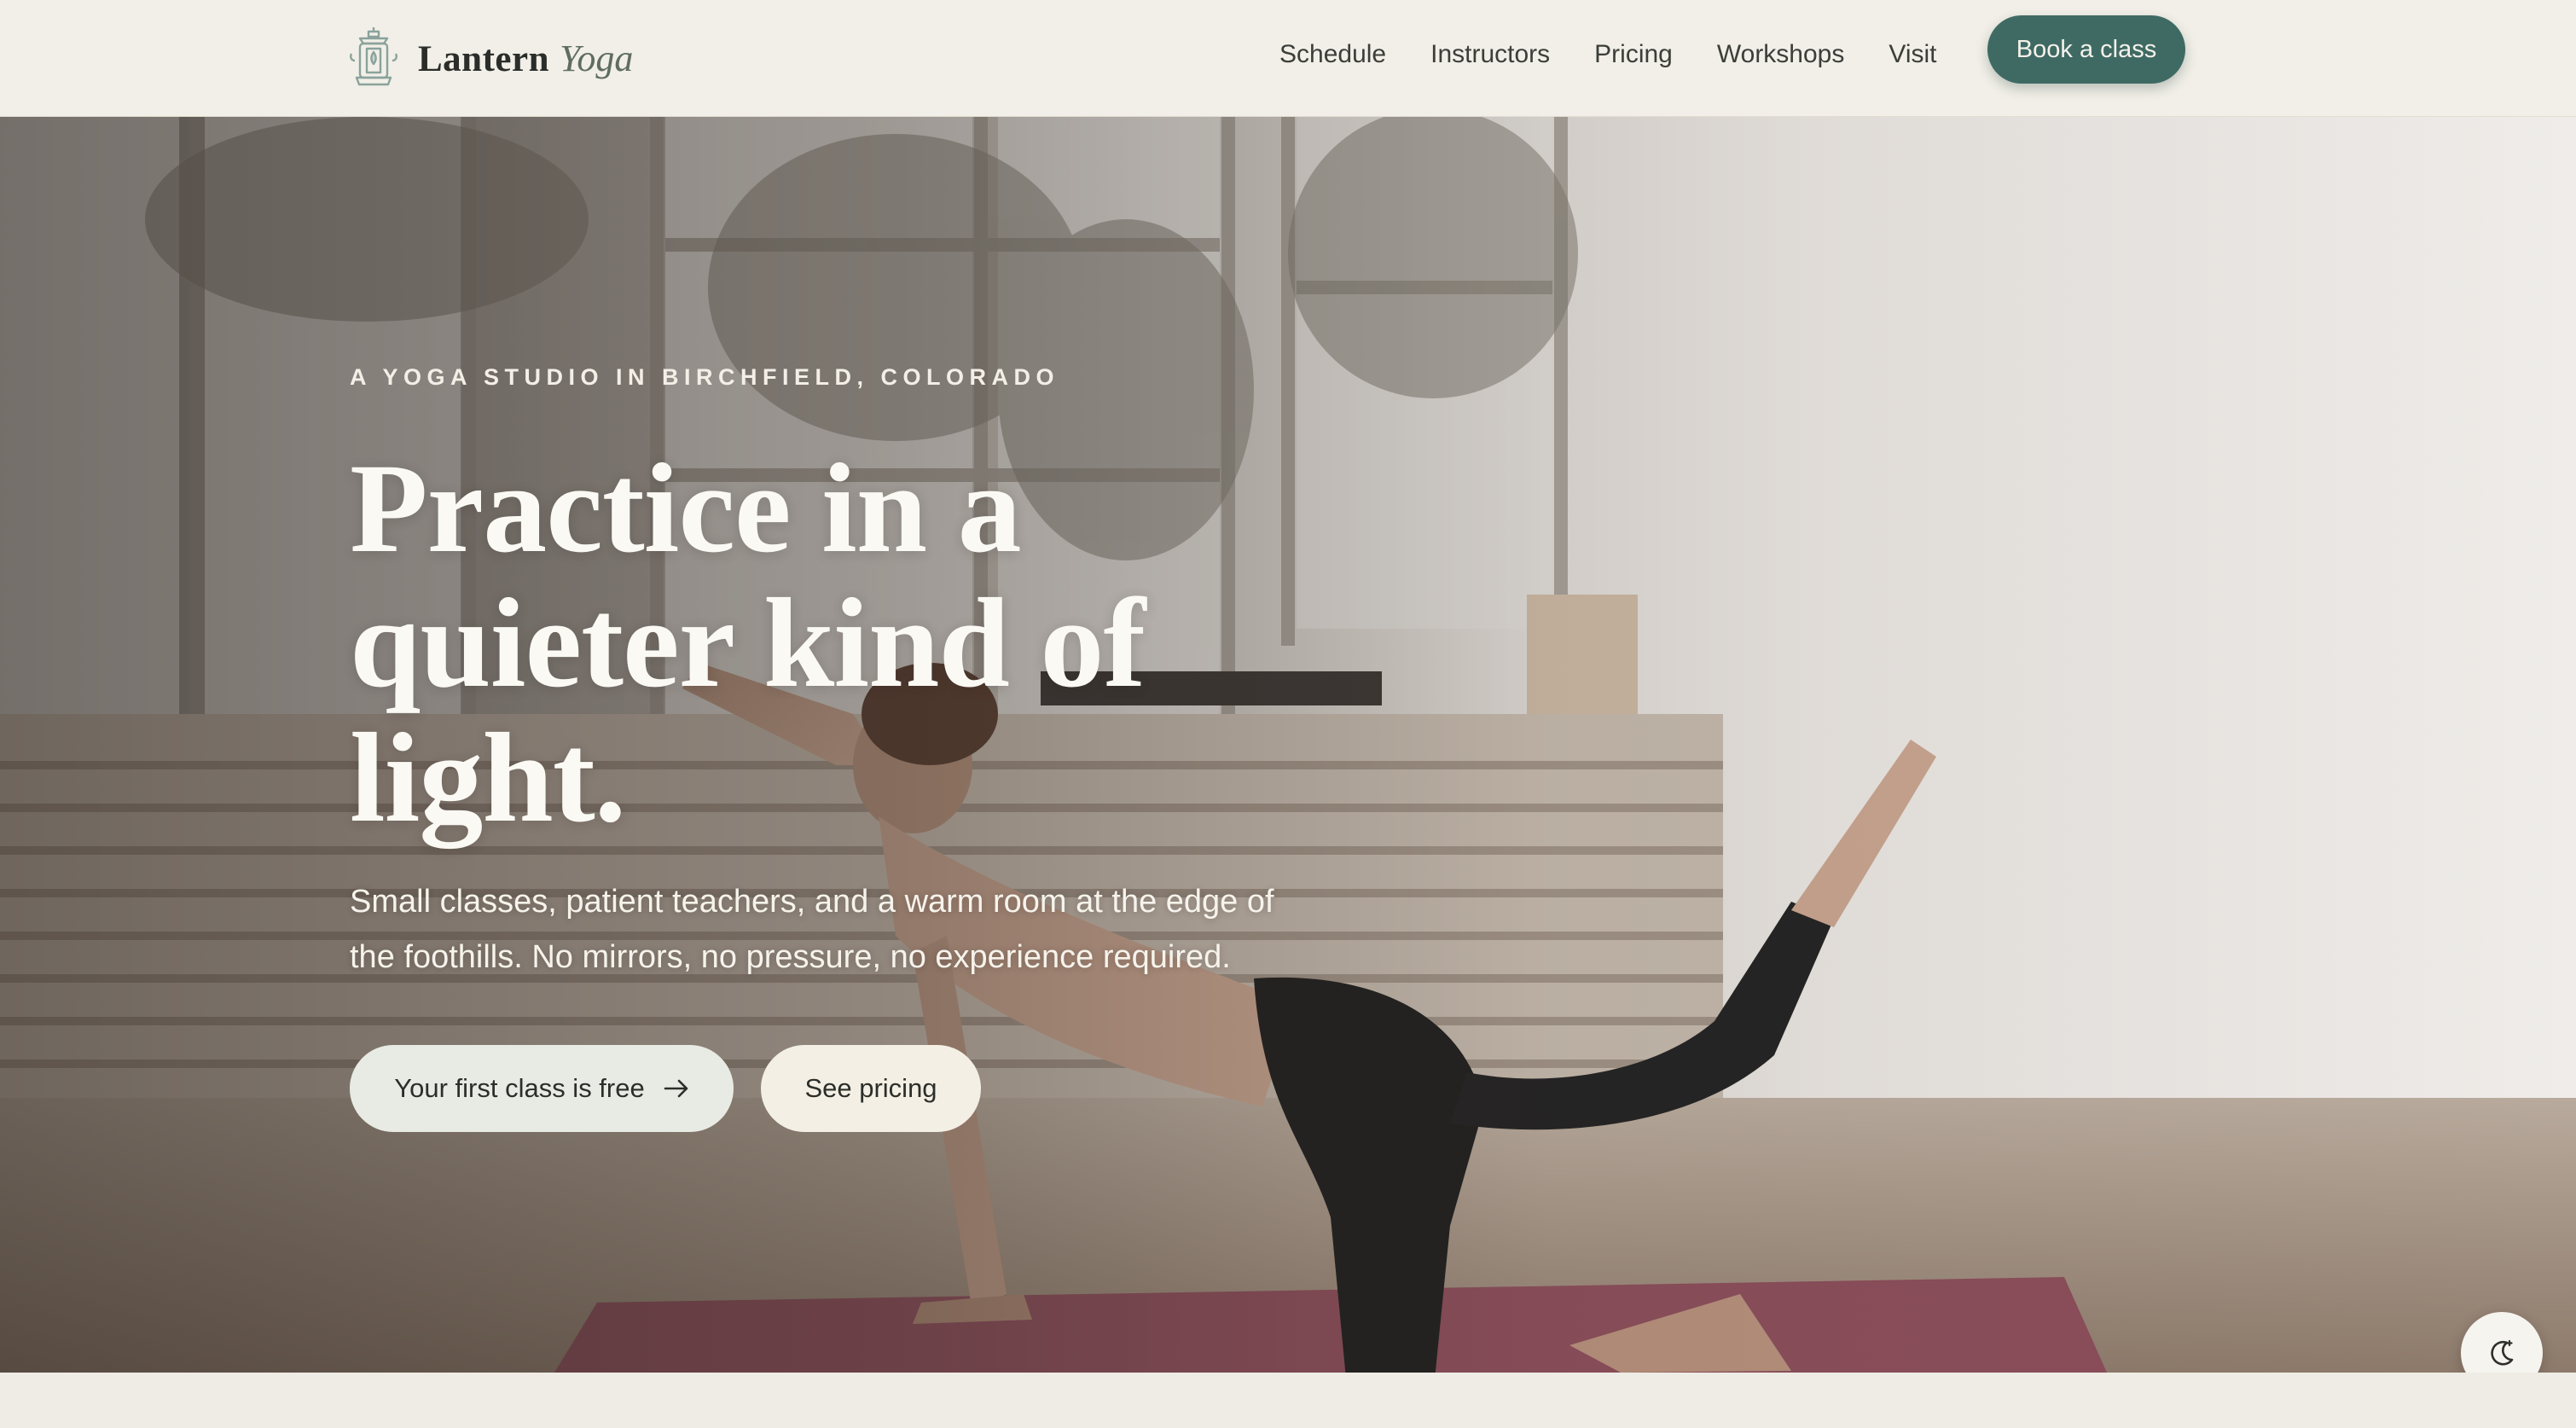 The height and width of the screenshot is (1428, 2576). Describe the element at coordinates (597, 58) in the screenshot. I see `brand-accent: Yoga` at that location.